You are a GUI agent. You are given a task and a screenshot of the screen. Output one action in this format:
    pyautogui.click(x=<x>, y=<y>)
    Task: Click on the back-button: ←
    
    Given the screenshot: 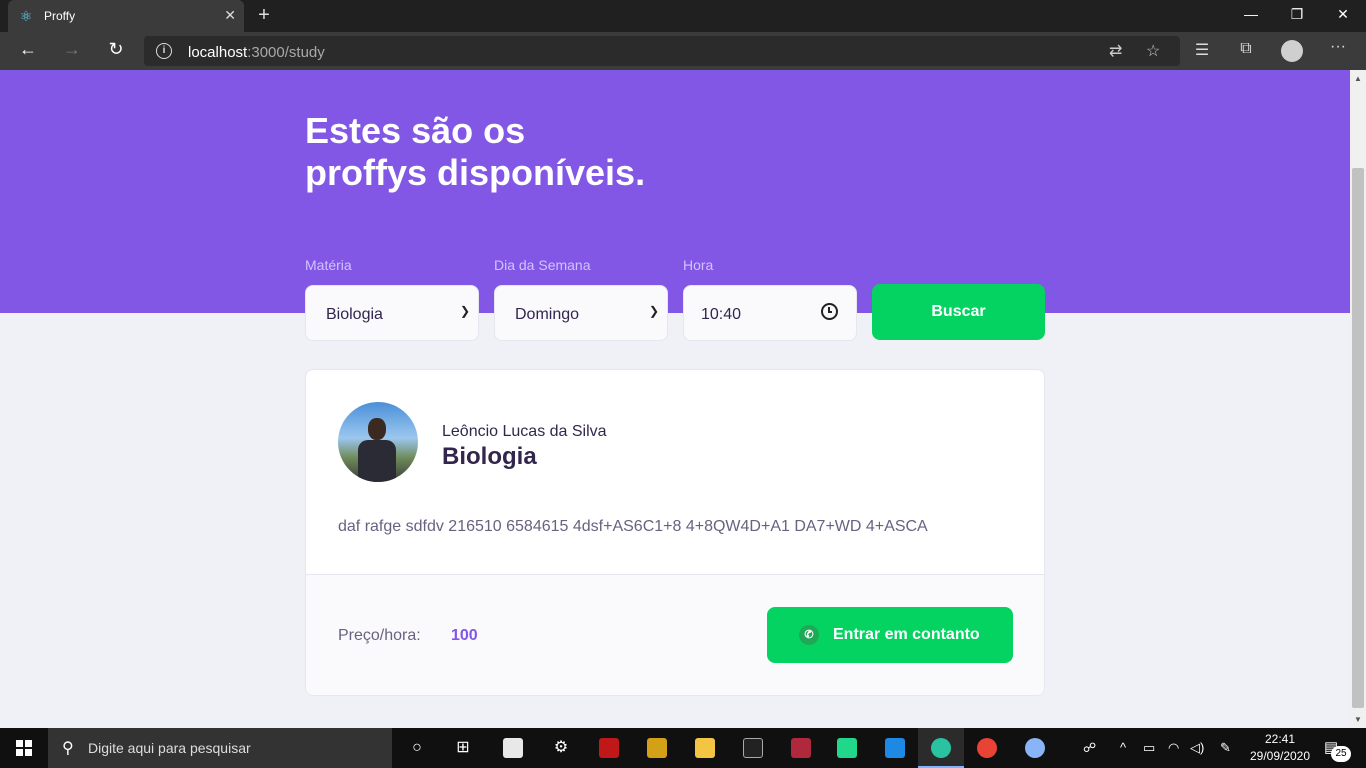 What is the action you would take?
    pyautogui.click(x=28, y=49)
    